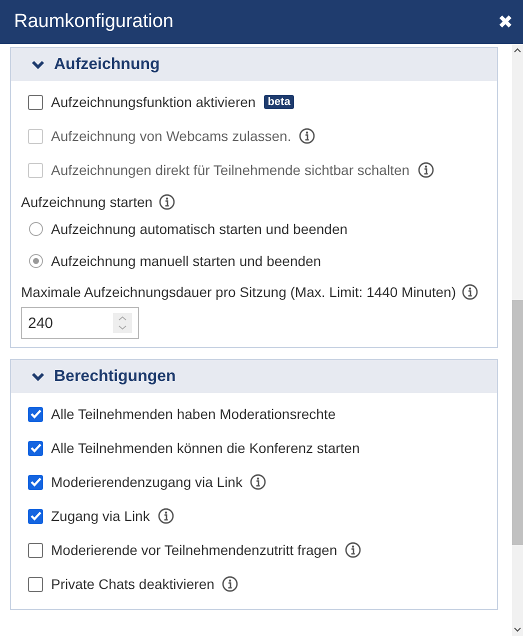  I want to click on checkbox-label: Moderierendenzugang via Link, so click(146, 482).